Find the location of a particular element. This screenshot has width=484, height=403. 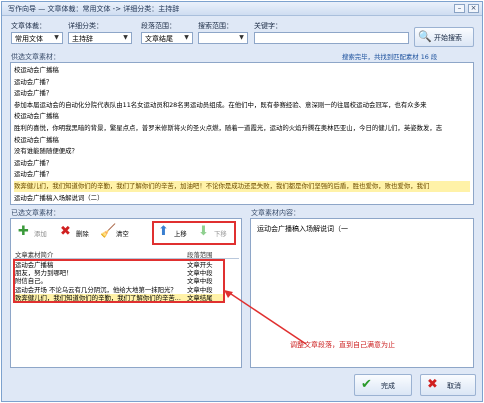

search-scope-label: 搜索范围： is located at coordinates (215, 26).